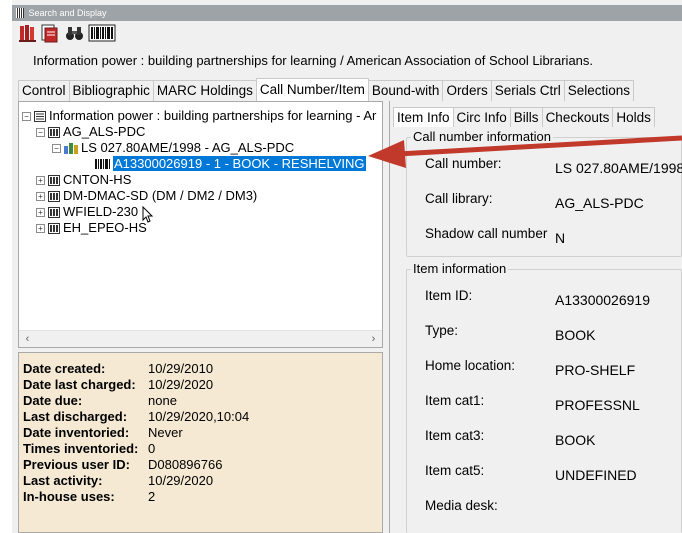  What do you see at coordinates (136, 416) in the screenshot?
I see `detail-last-discharged: Last discharged: 10/29/2020,10:04` at bounding box center [136, 416].